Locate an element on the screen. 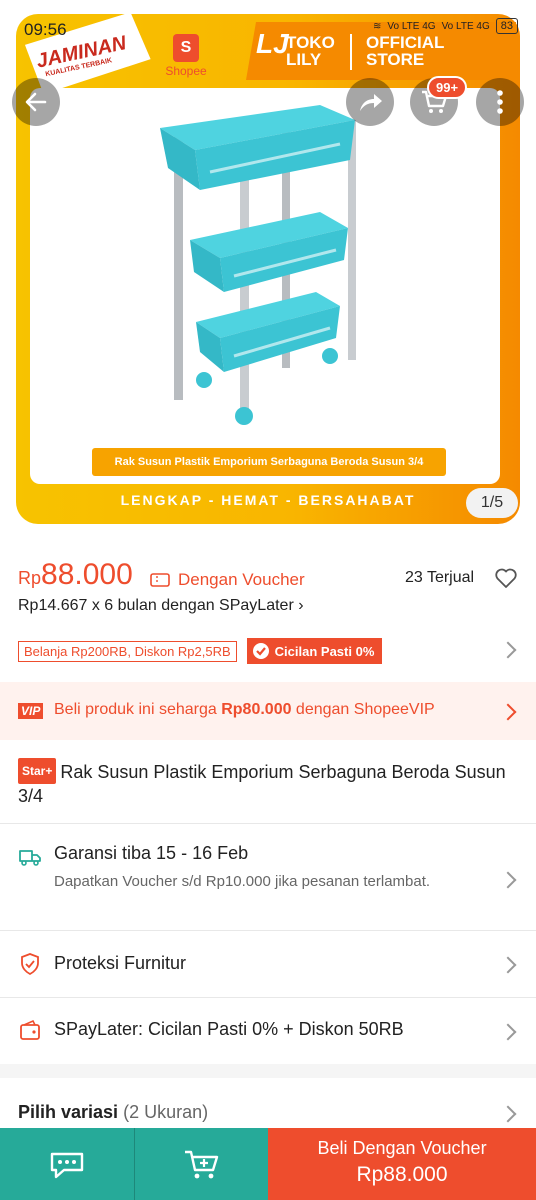  banner-tagline: LENGKAP - HEMAT - BERSAHABAT is located at coordinates (268, 500).